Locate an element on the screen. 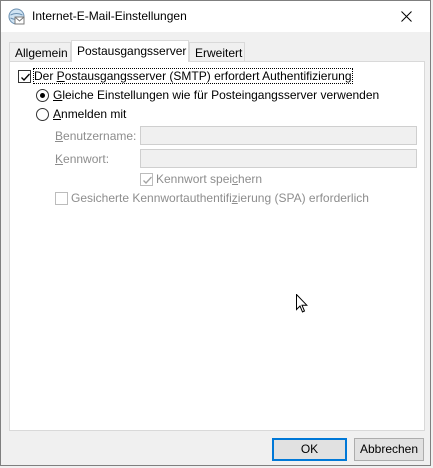 The image size is (433, 468). login-with-label: Anmelden mit is located at coordinates (90, 114).